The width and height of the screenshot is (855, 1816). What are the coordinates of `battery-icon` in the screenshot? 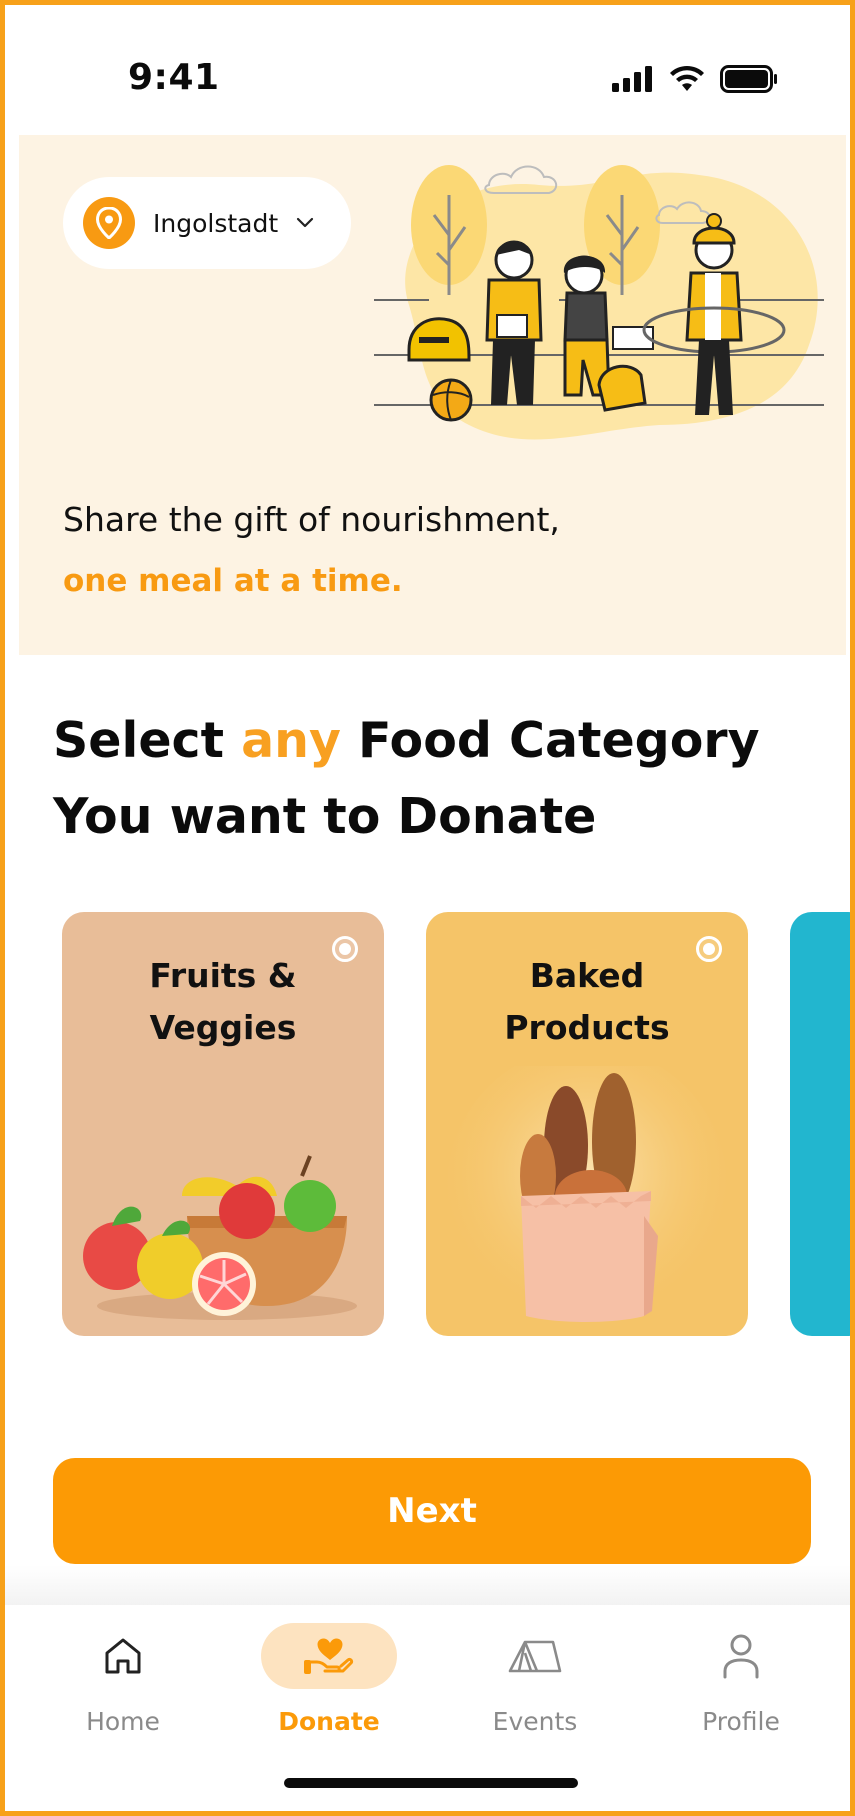 It's located at (748, 79).